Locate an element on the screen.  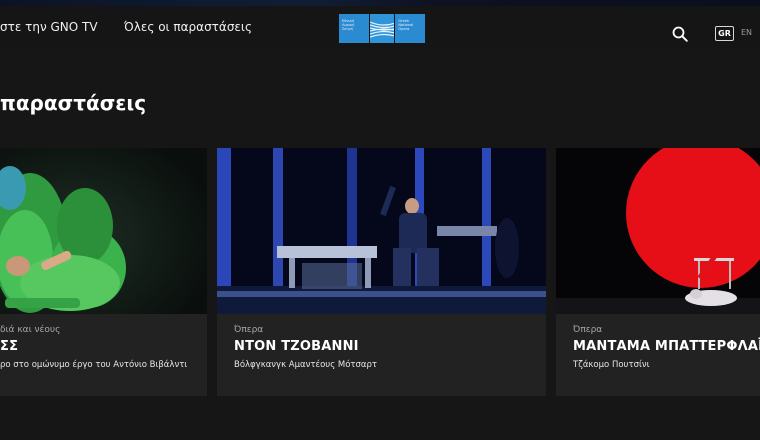
logo-greek-text: Εθνική Λυρική Σκηνή is located at coordinates (354, 28).